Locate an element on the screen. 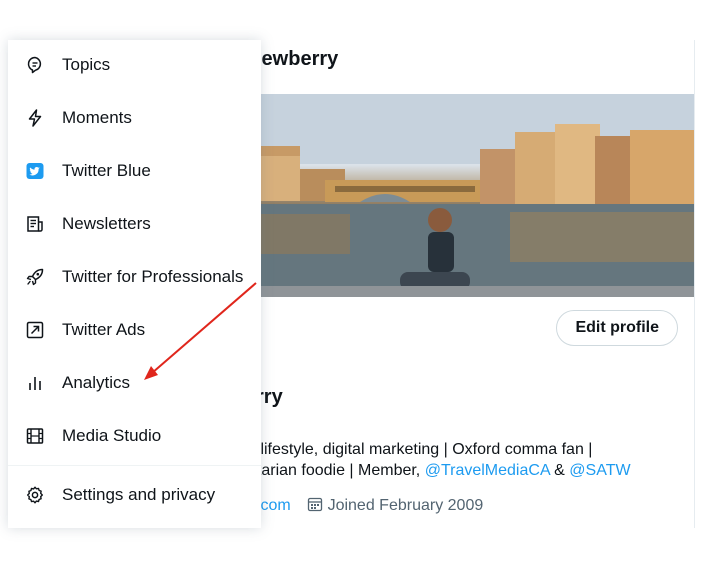 This screenshot has height=568, width=721. menu-item-media-studio: Media Studio is located at coordinates (134, 436).